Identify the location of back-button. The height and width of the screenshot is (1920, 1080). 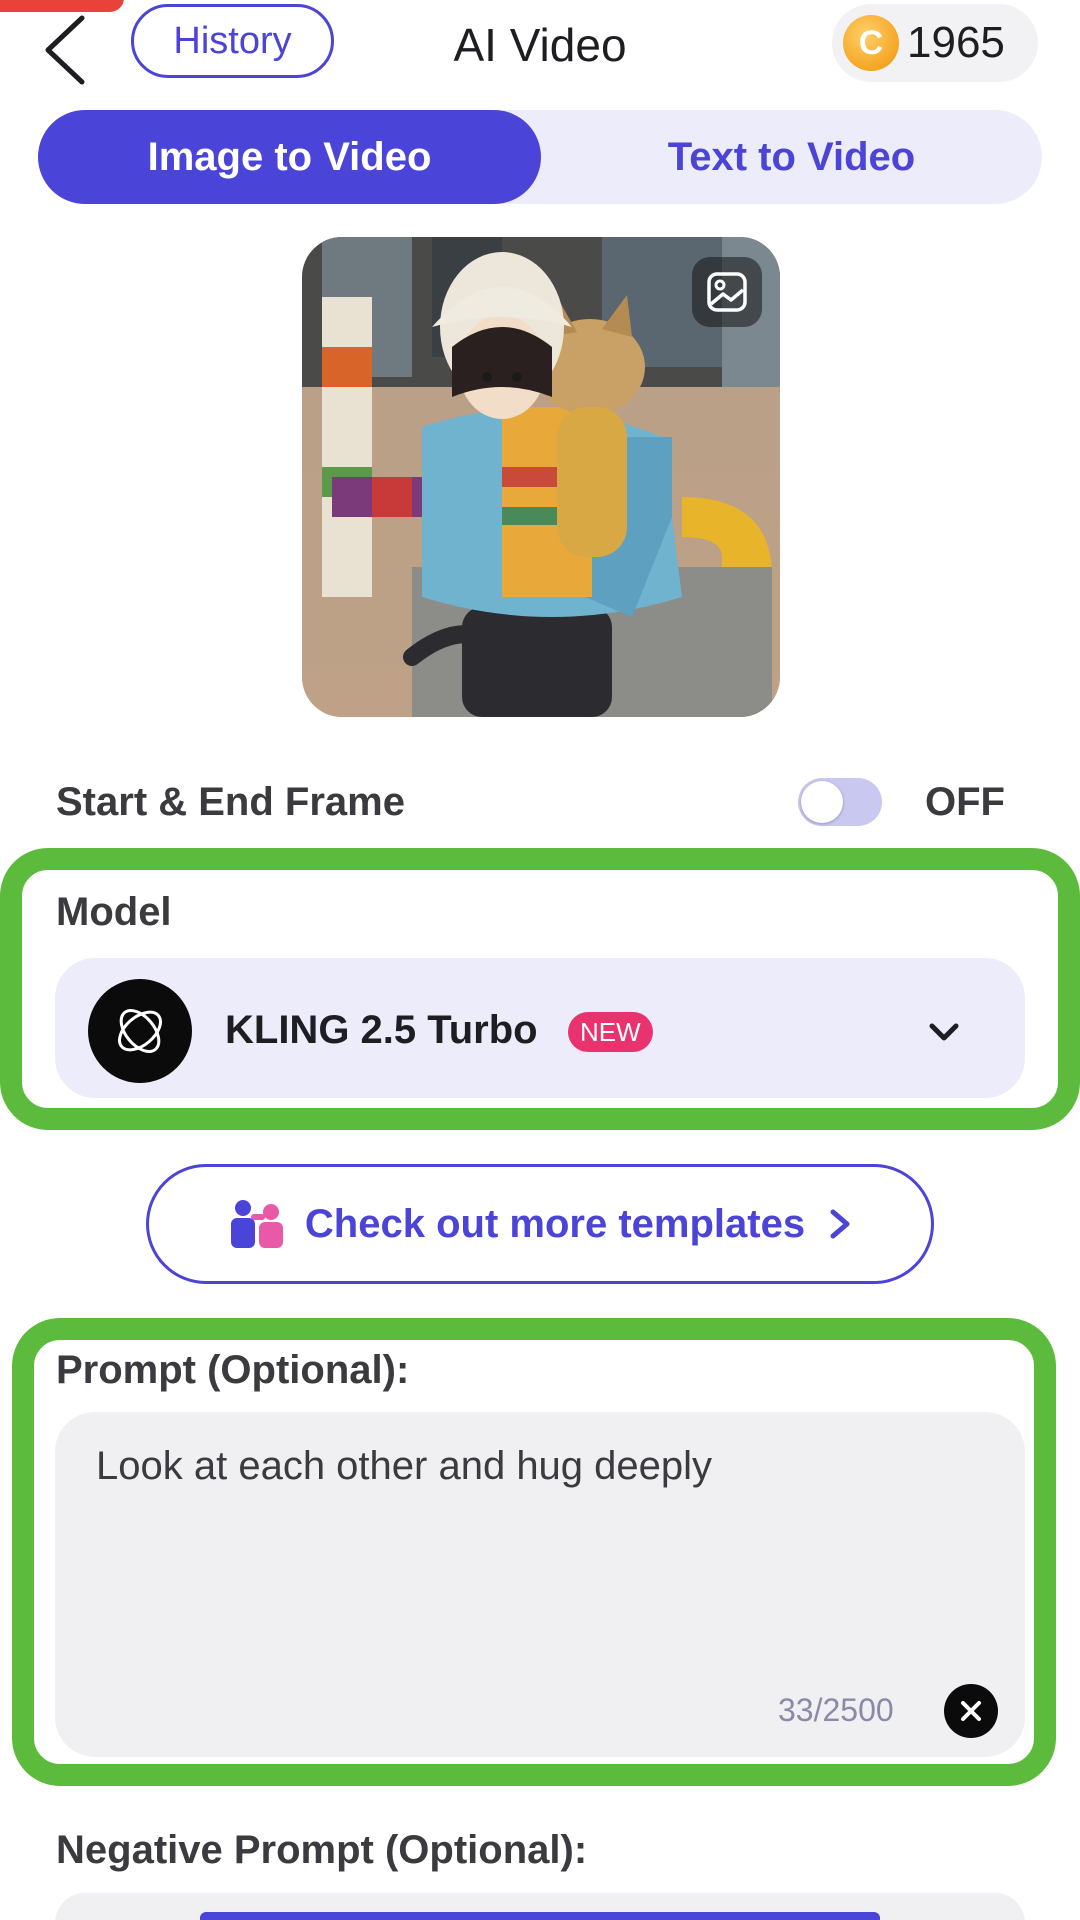
(65, 50).